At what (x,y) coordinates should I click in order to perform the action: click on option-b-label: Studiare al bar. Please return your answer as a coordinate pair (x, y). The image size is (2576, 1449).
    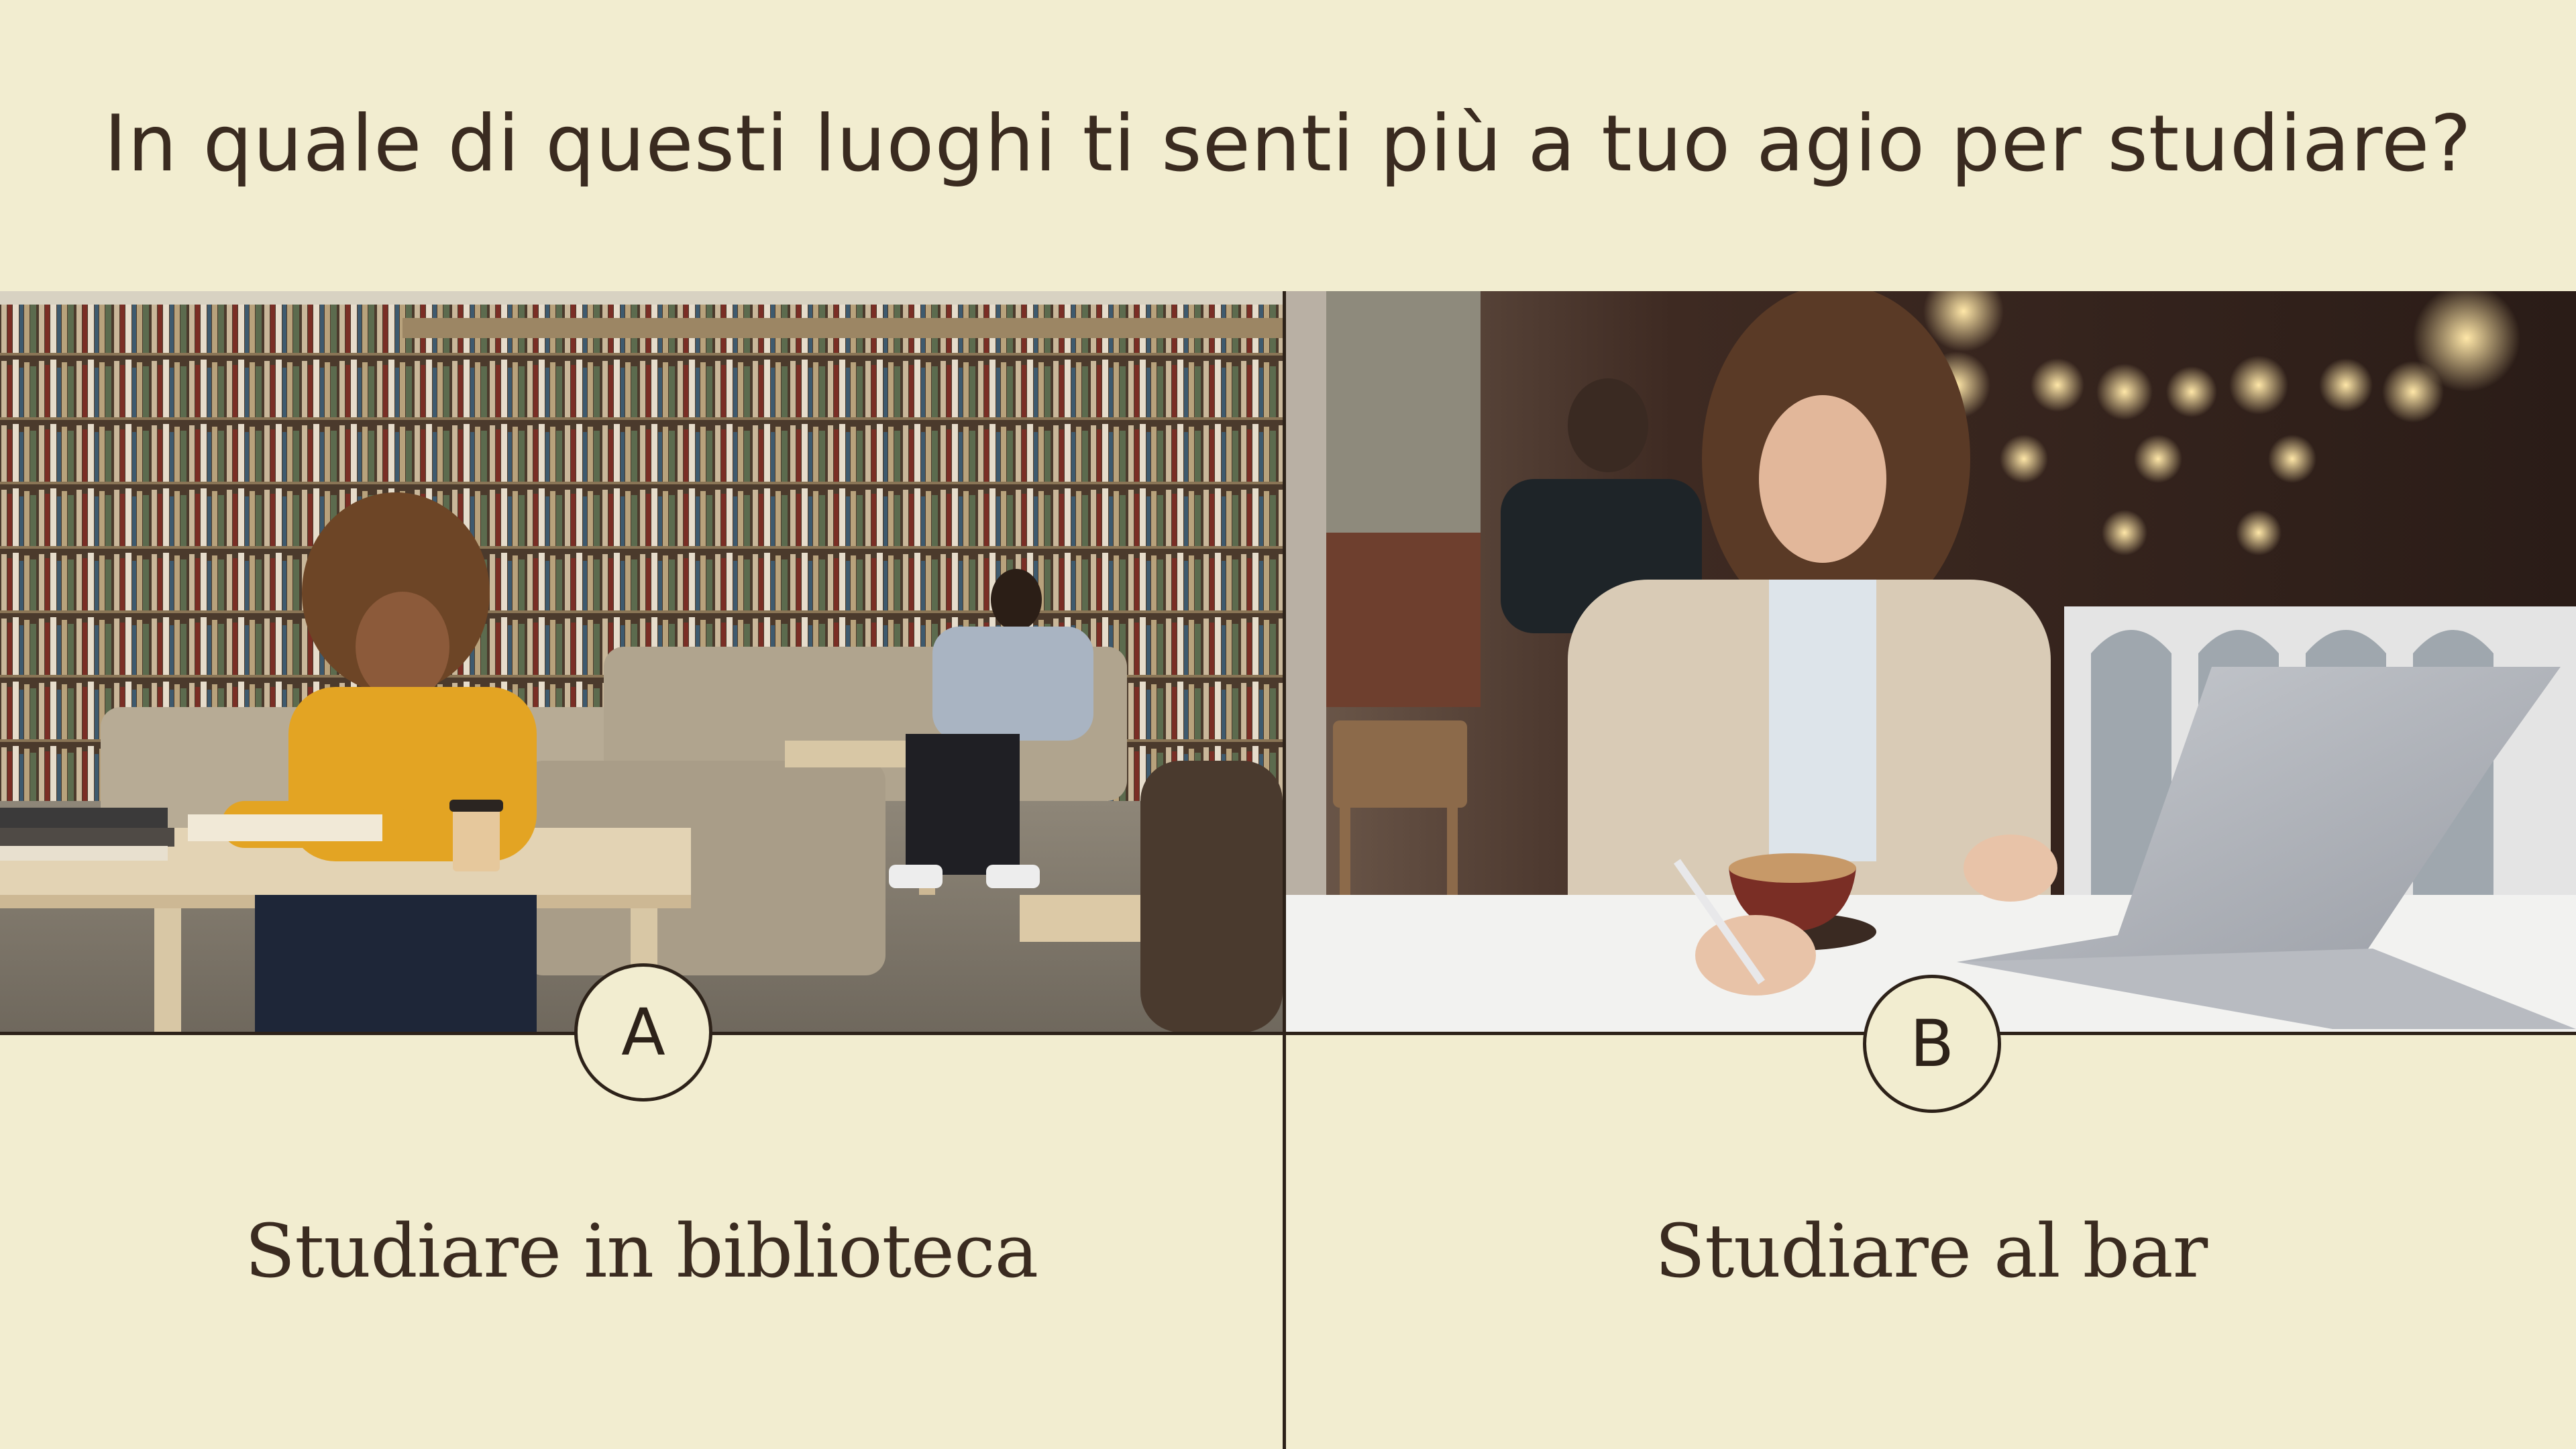
    Looking at the image, I should click on (1931, 1251).